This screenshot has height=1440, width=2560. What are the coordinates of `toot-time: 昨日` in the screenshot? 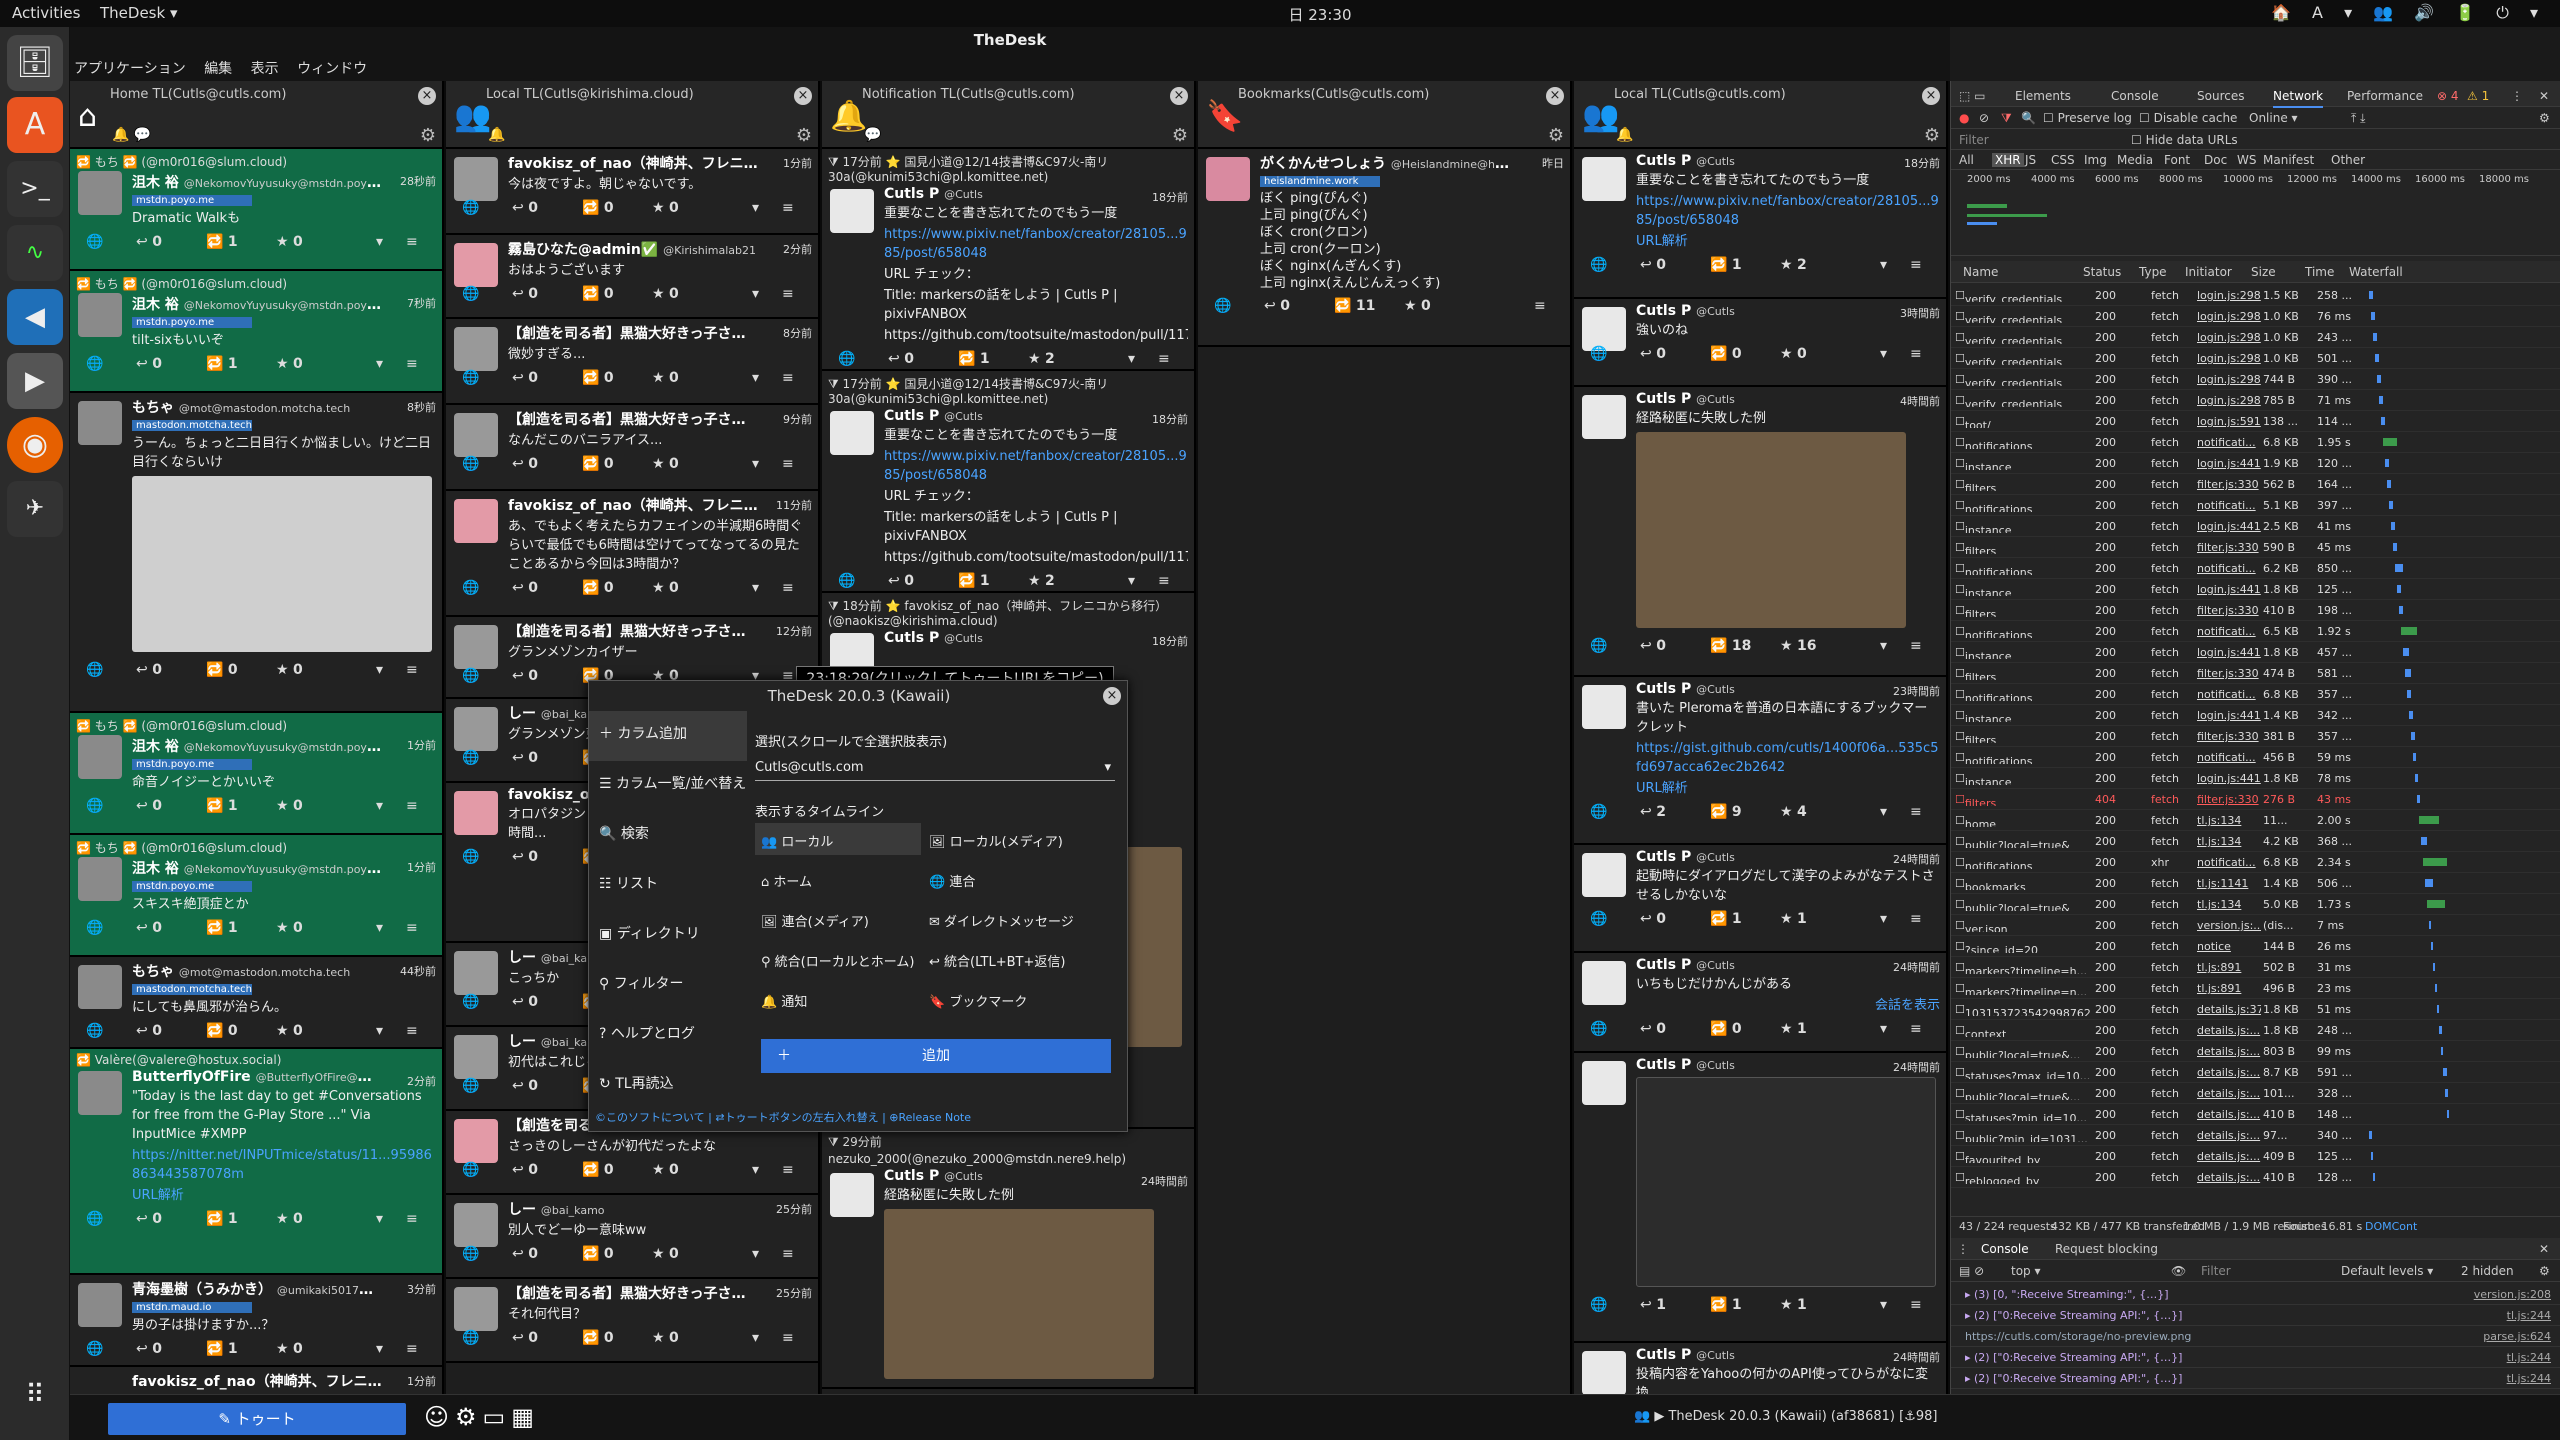 It's located at (1553, 163).